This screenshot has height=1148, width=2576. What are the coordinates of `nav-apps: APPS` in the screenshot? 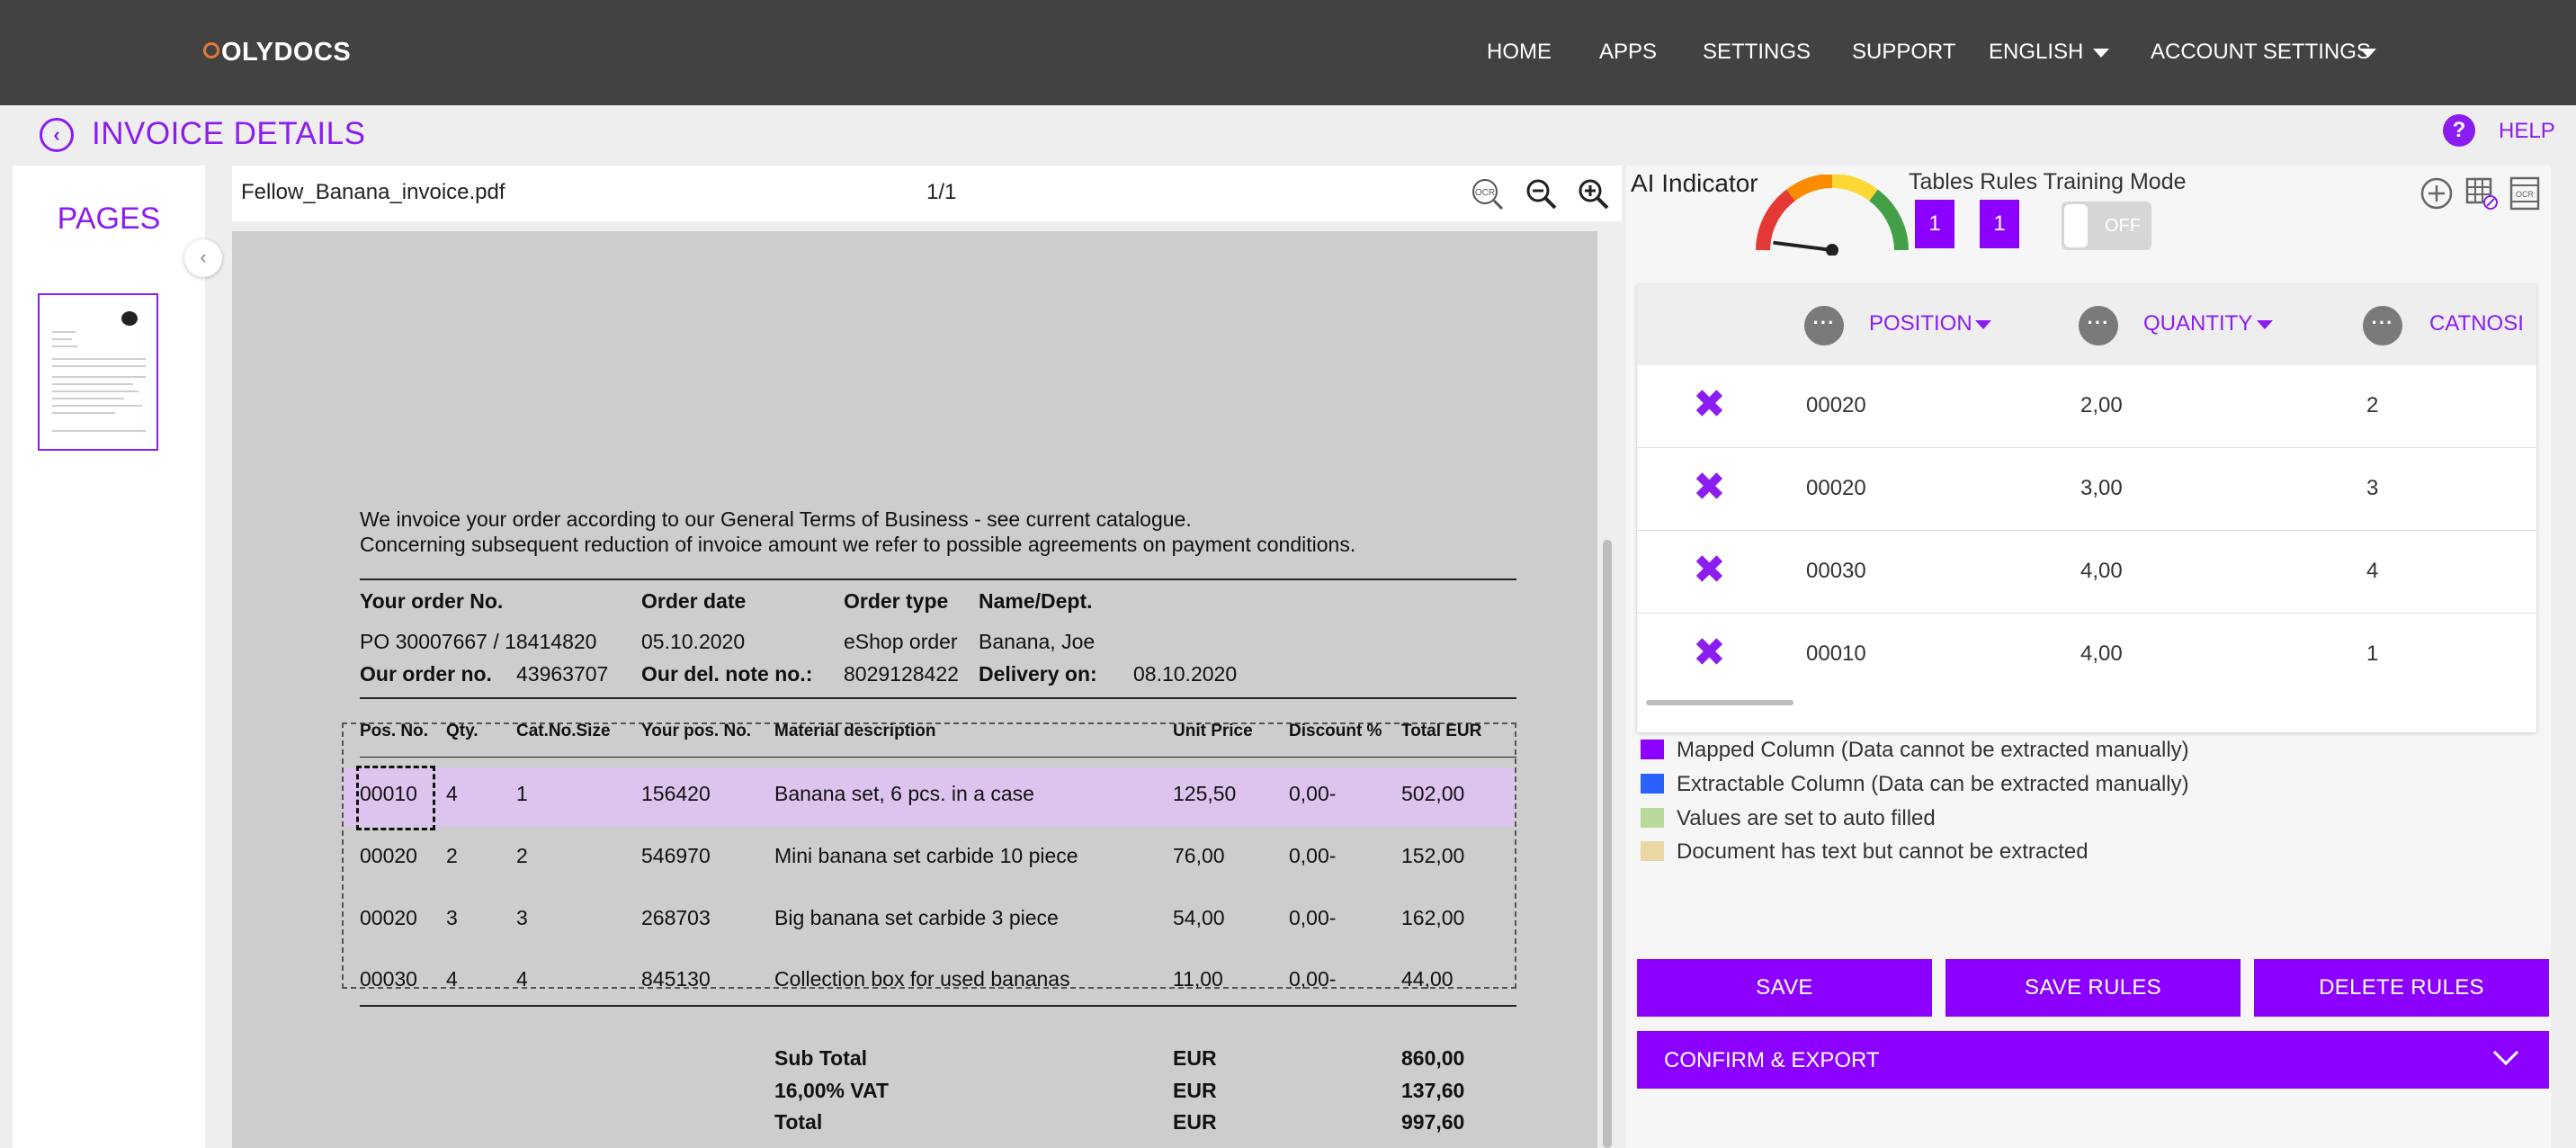 It's located at (1628, 52).